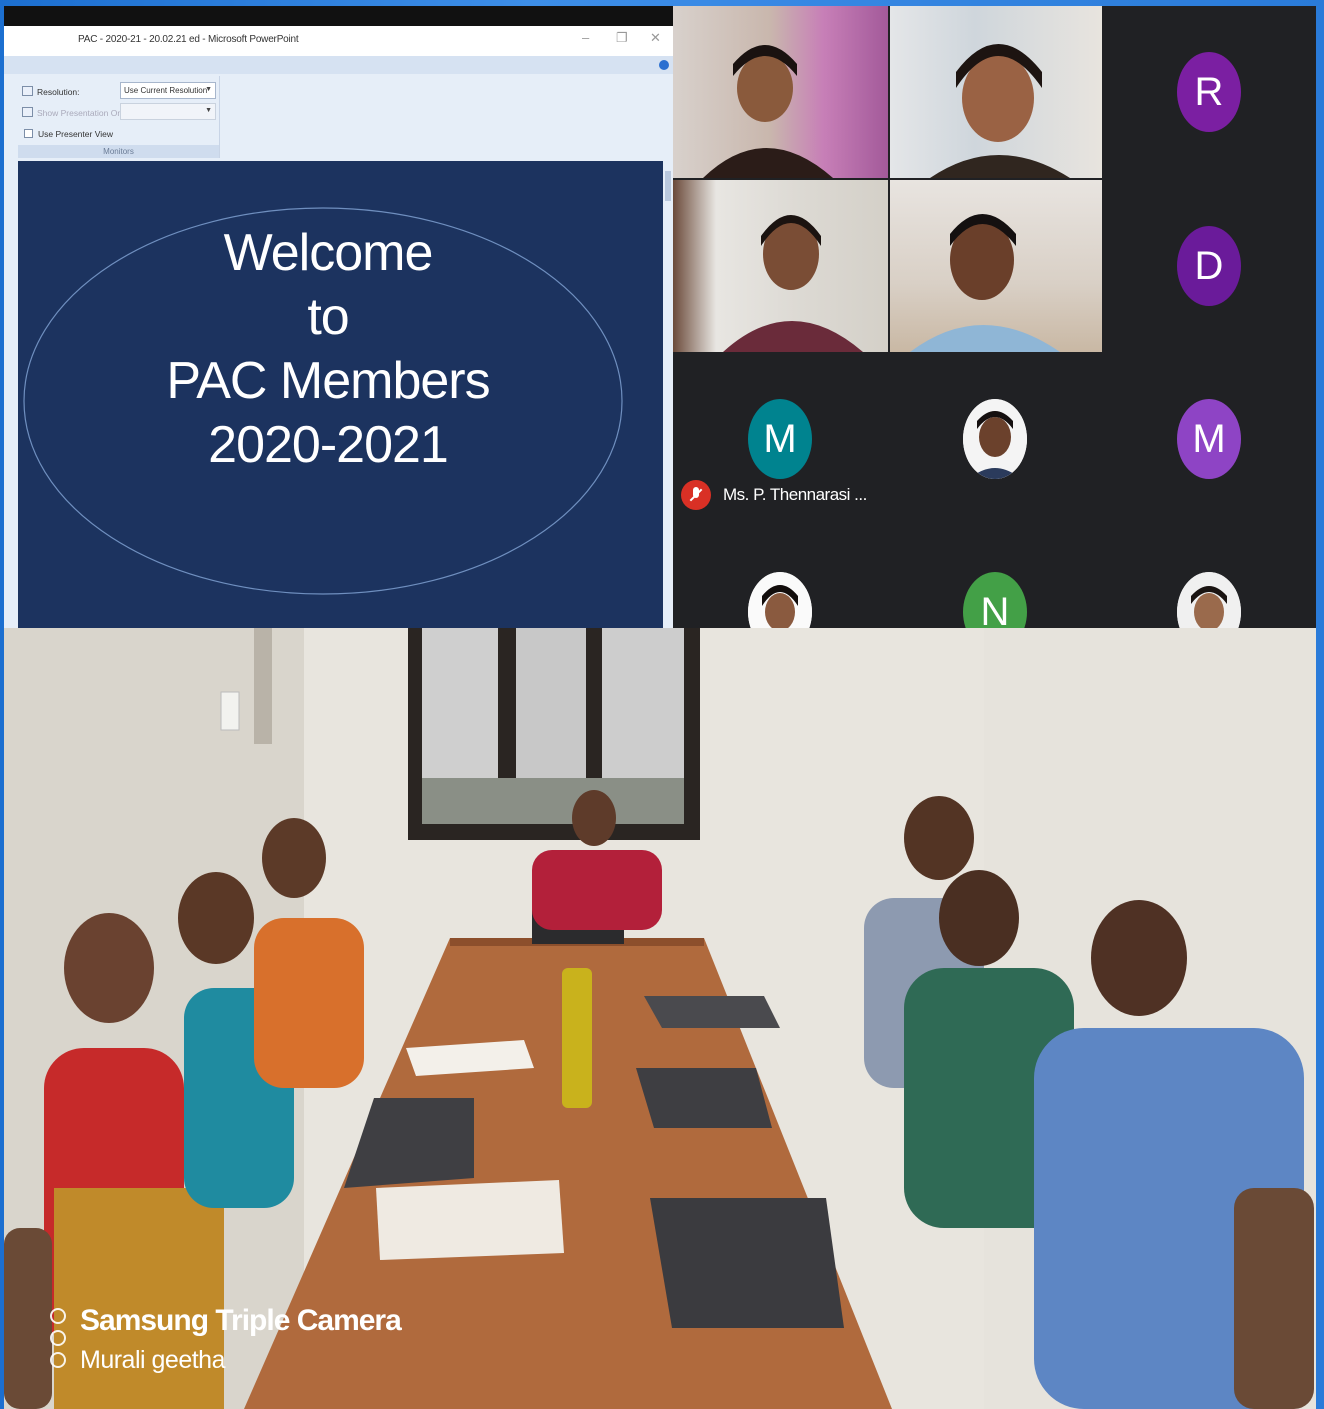 The image size is (1324, 1409). What do you see at coordinates (11, 394) in the screenshot?
I see `thumbnail-strip` at bounding box center [11, 394].